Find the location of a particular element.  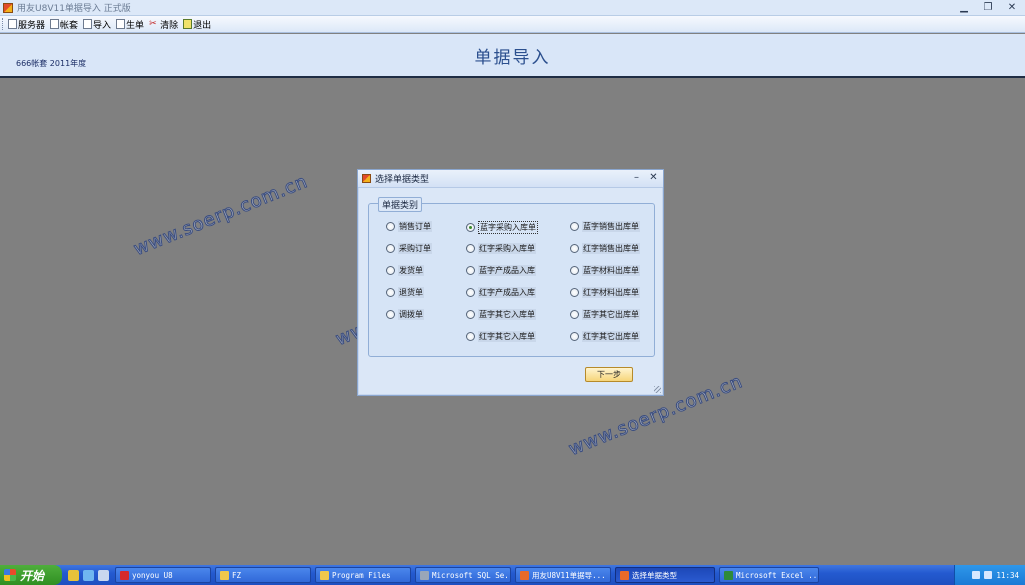

window-controls: ▁ ❐ ✕ is located at coordinates (988, 7).